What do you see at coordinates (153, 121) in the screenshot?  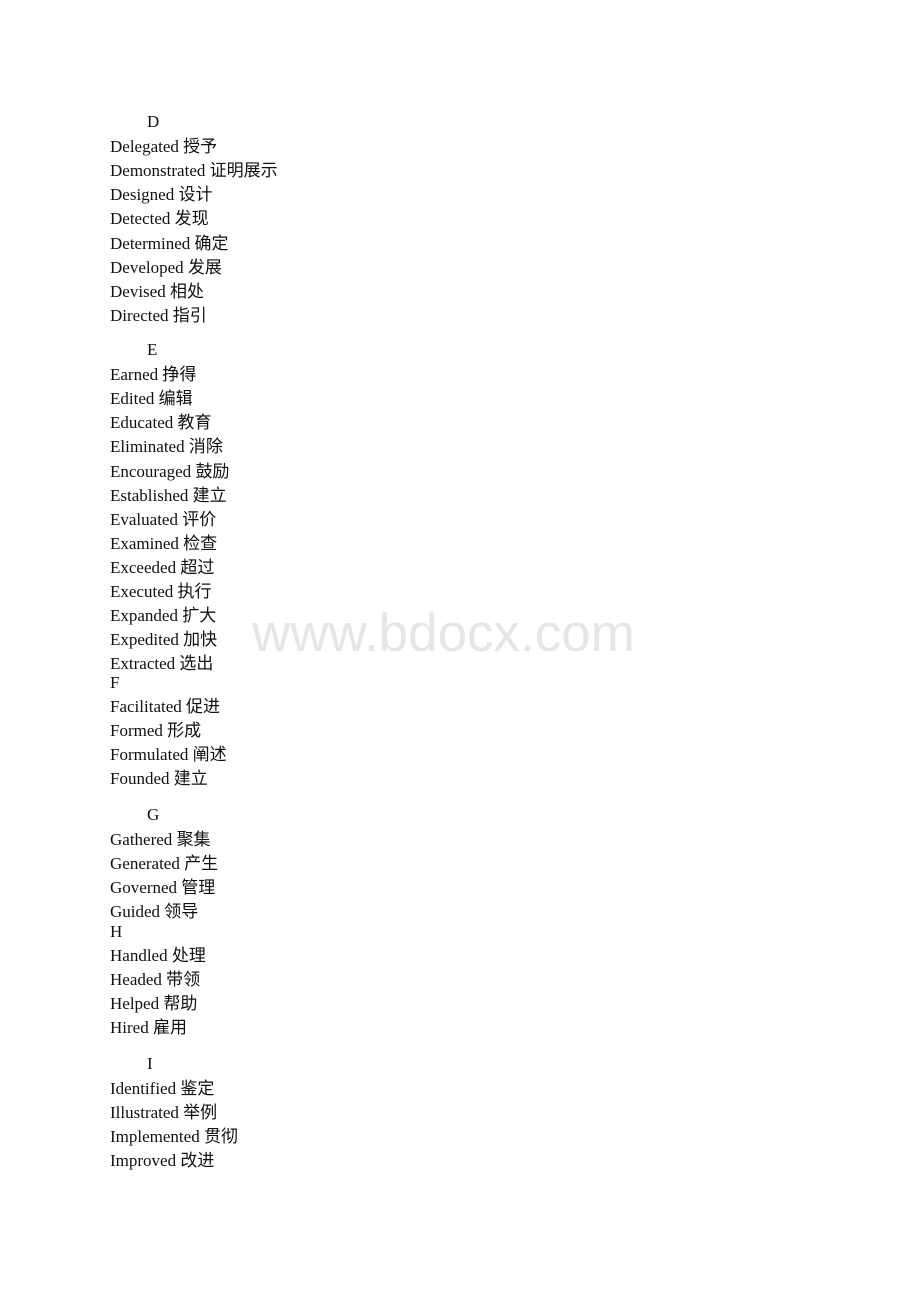 I see `section-letter-heading: D` at bounding box center [153, 121].